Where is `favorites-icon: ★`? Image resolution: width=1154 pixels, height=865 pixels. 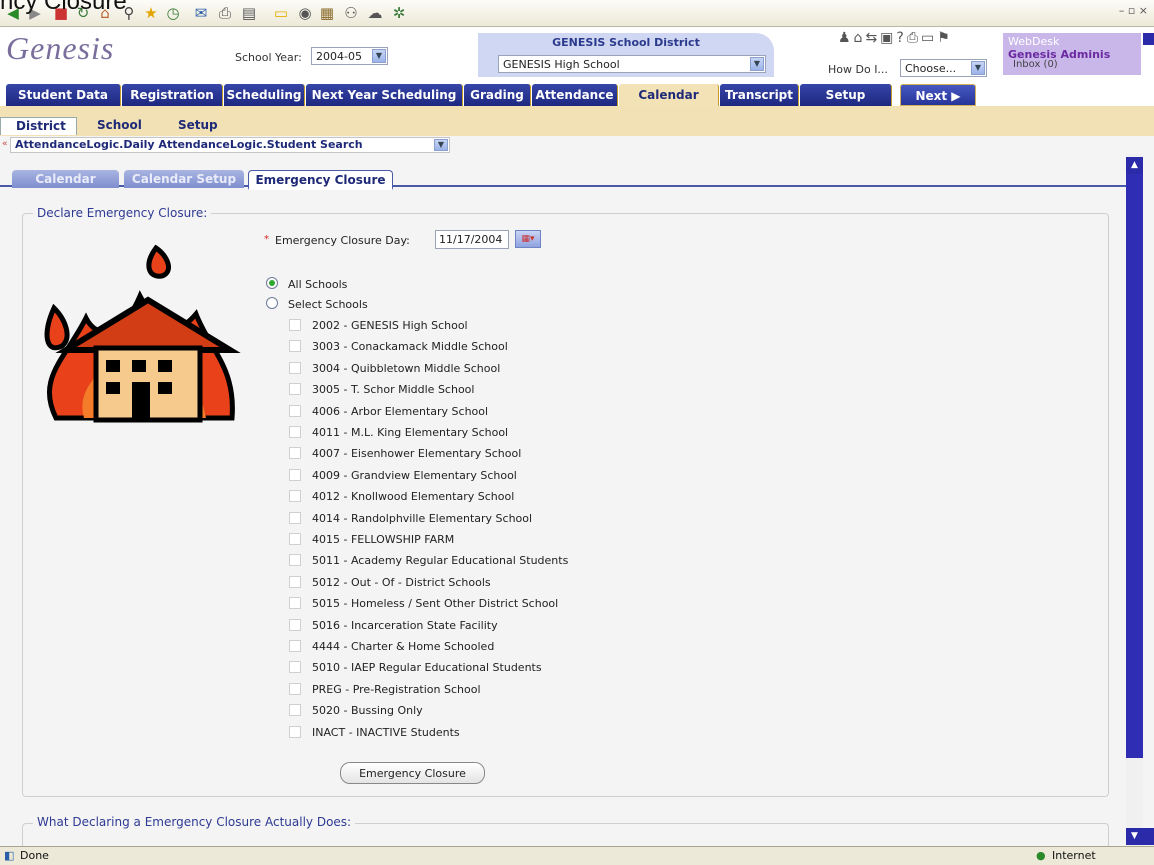
favorites-icon: ★ is located at coordinates (151, 13).